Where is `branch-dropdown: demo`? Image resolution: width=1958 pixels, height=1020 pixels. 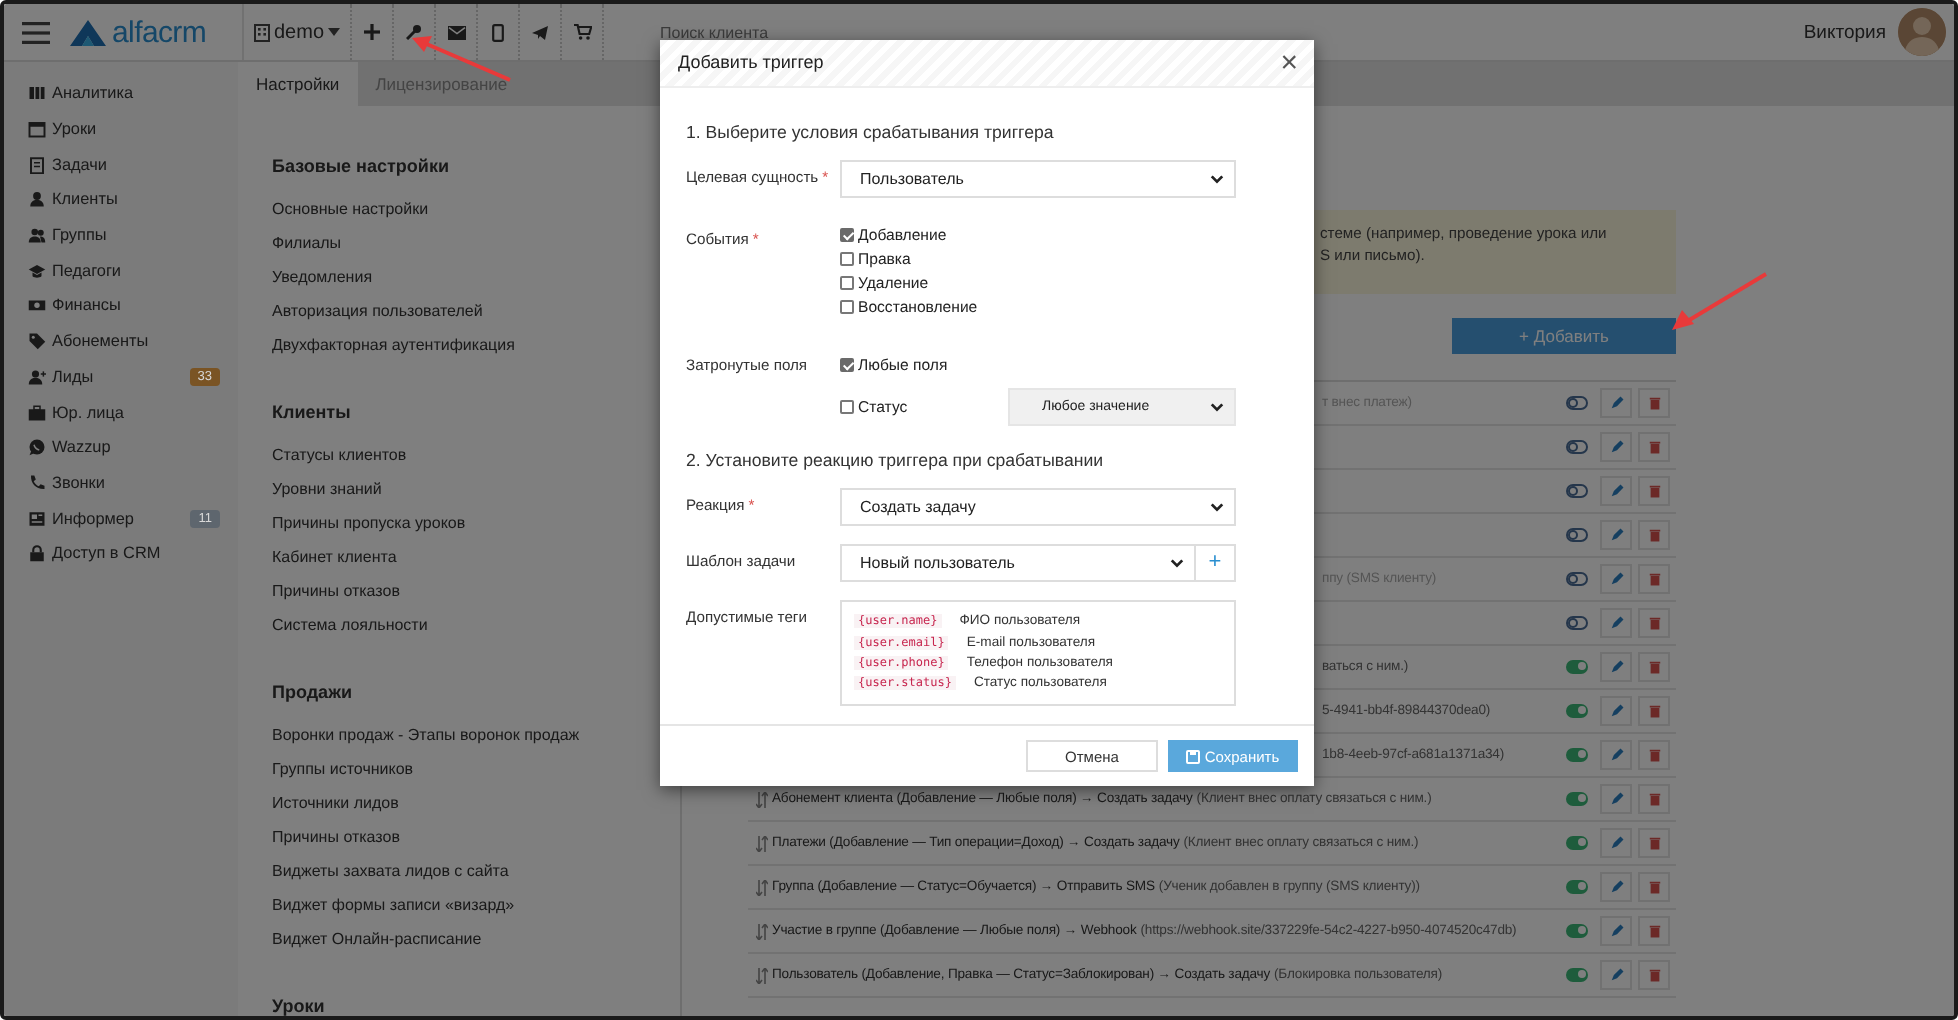
branch-dropdown: demo is located at coordinates (297, 32).